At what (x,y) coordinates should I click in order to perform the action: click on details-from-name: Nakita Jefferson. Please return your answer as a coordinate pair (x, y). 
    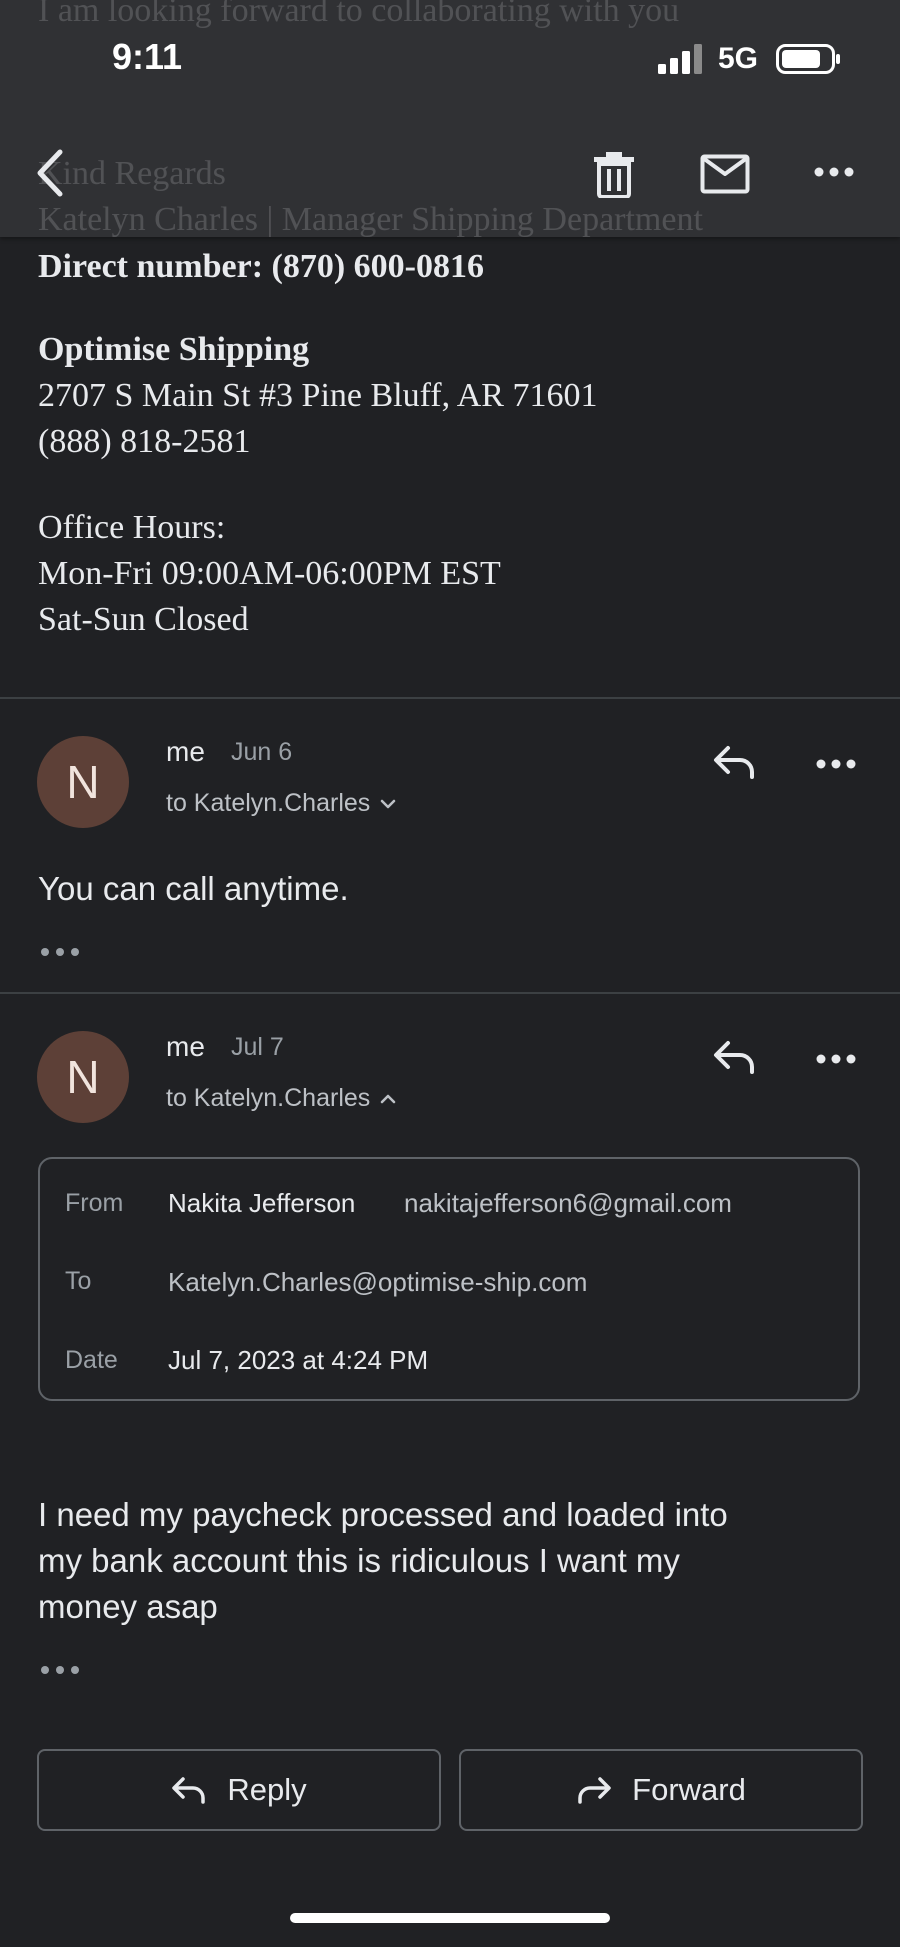
    Looking at the image, I should click on (261, 1203).